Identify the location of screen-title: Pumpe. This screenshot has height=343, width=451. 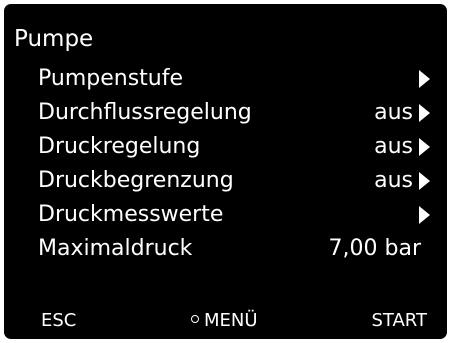
(54, 39).